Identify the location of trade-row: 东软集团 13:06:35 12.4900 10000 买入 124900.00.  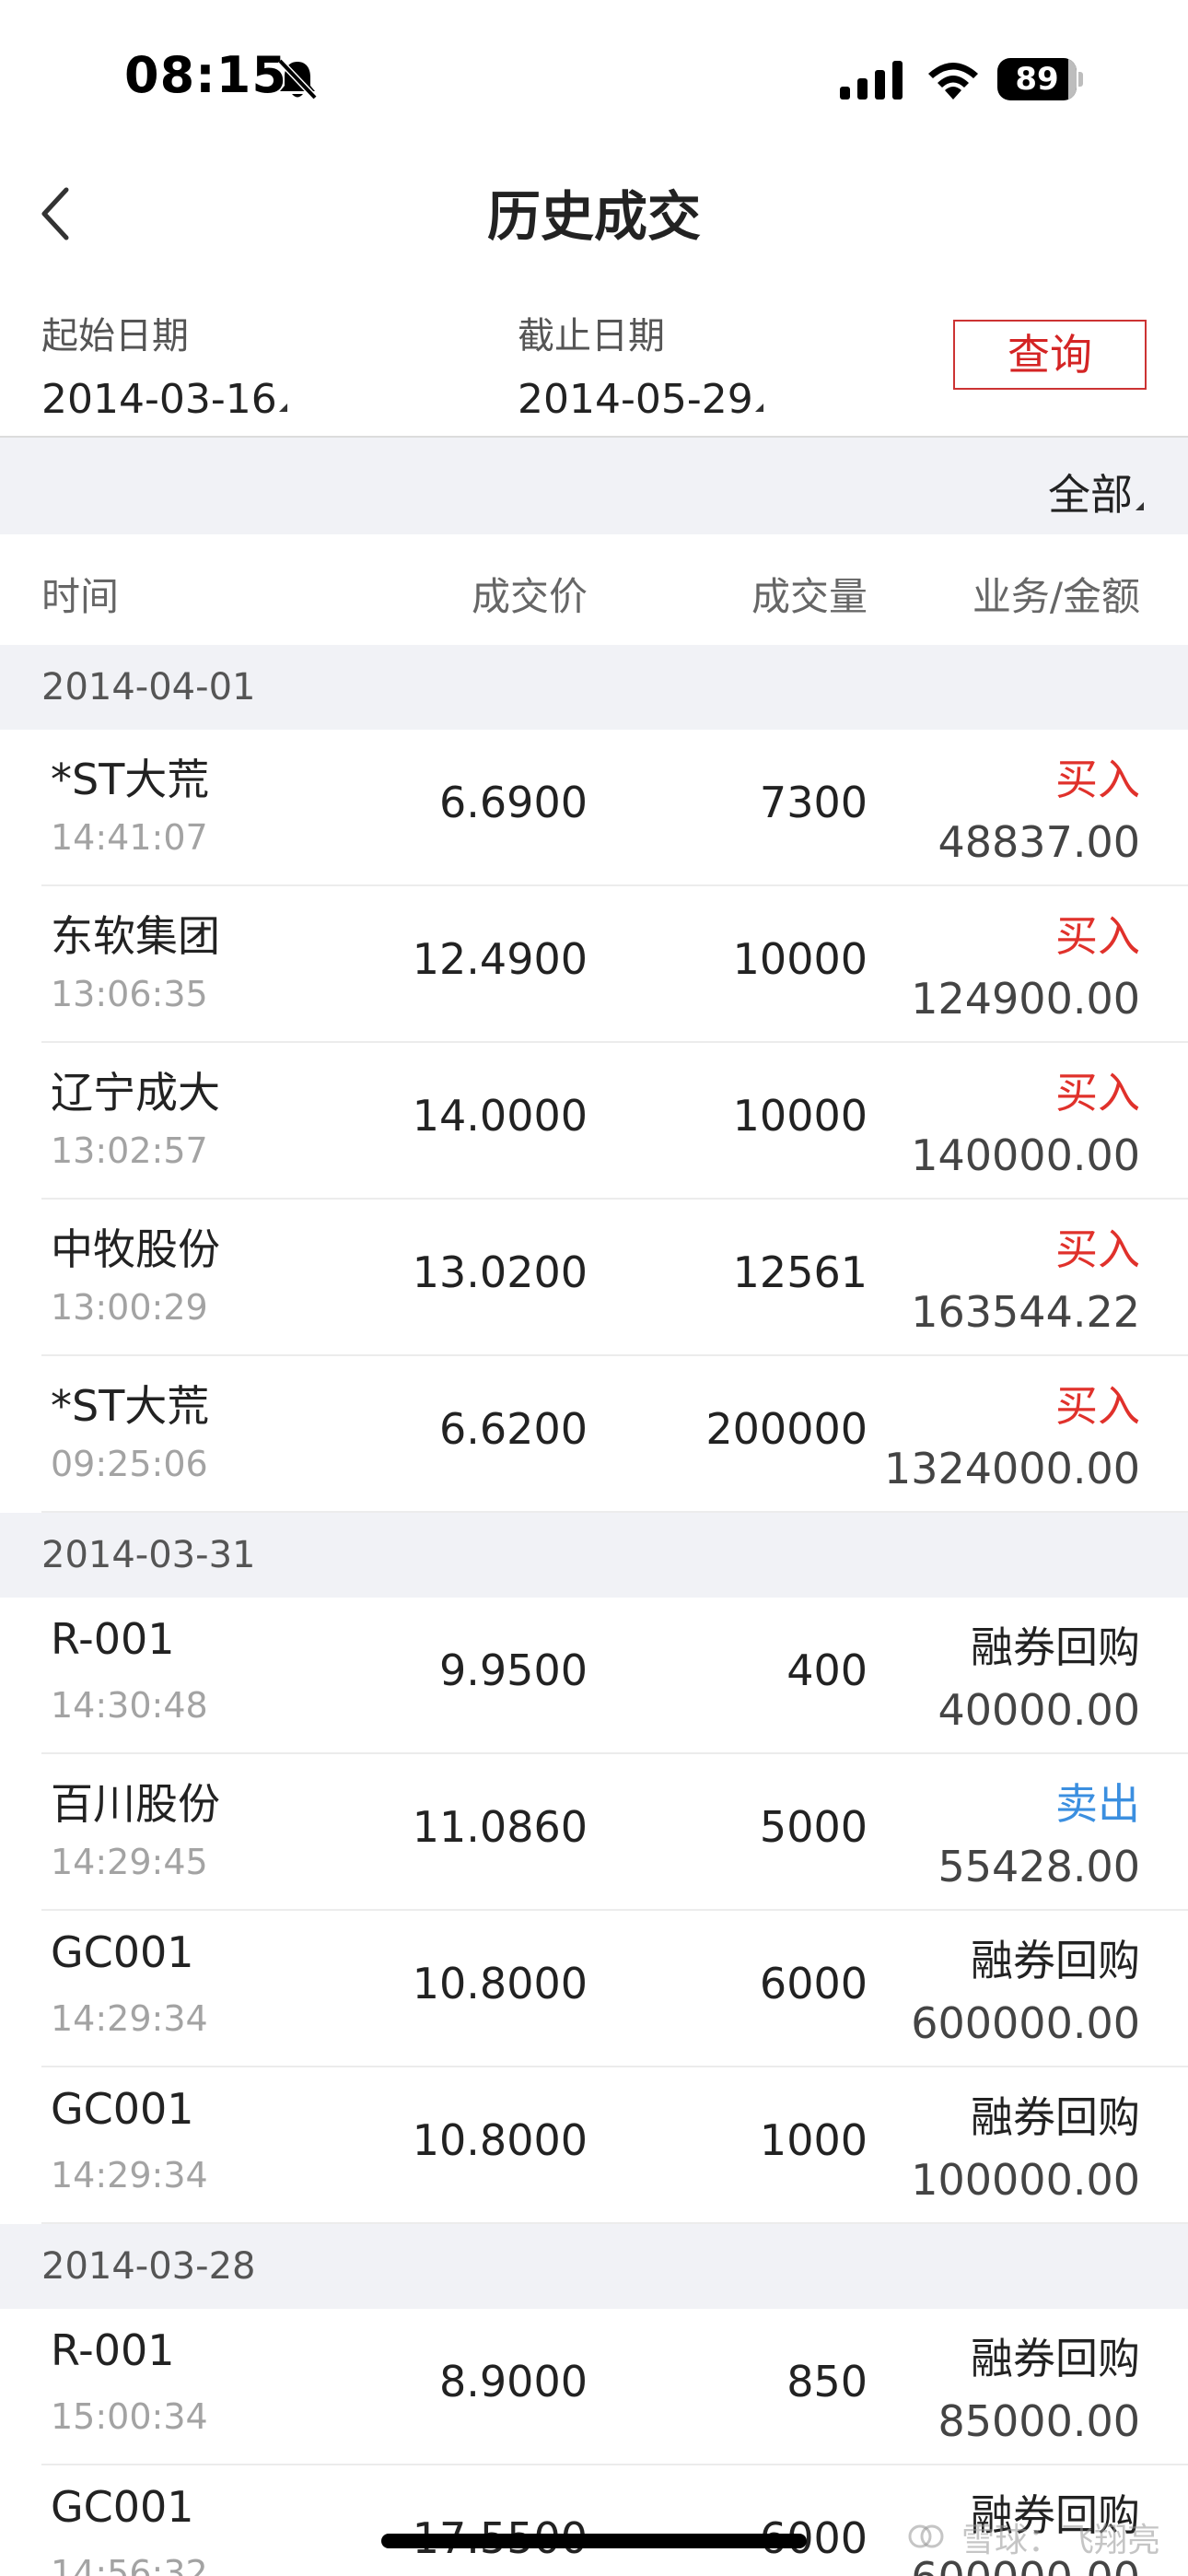
(594, 964).